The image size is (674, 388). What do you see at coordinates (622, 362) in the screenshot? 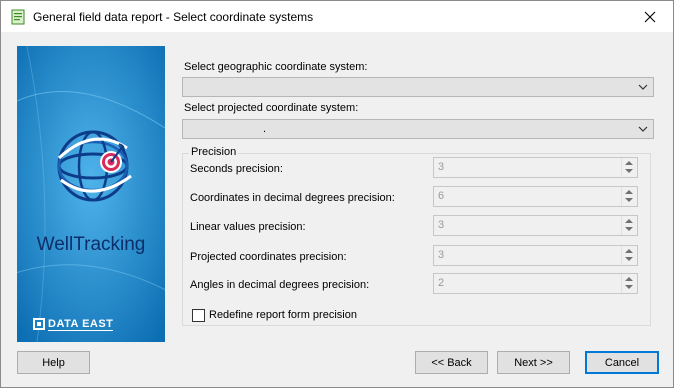
I see `cancel-button: Cancel` at bounding box center [622, 362].